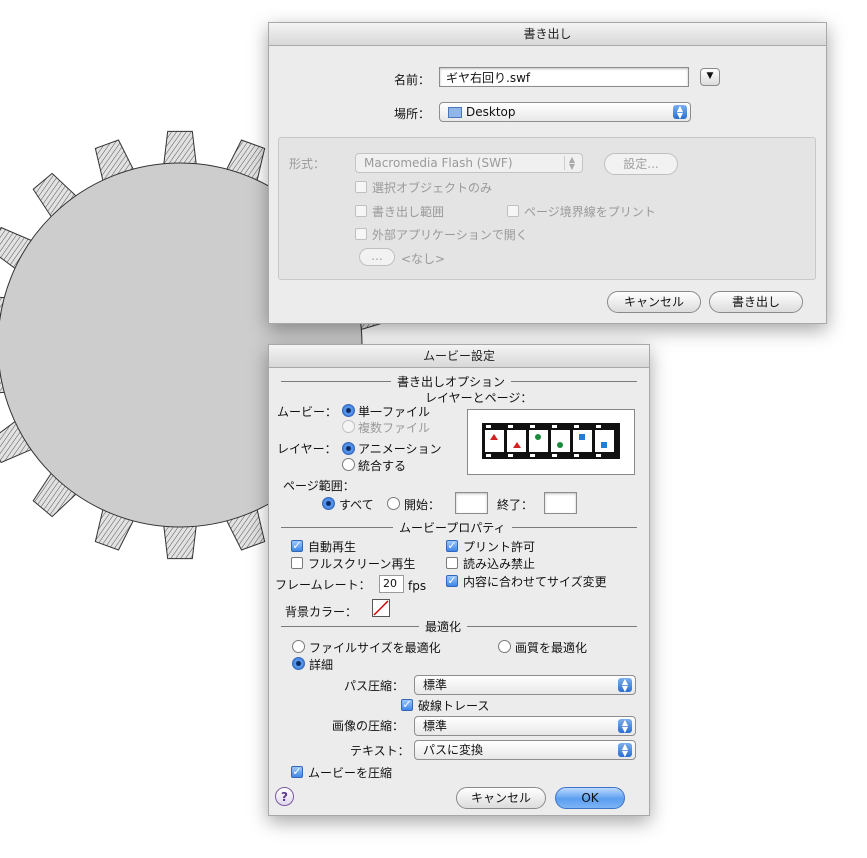 This screenshot has height=858, width=867. What do you see at coordinates (348, 410) in the screenshot?
I see `movie-single-file-radio` at bounding box center [348, 410].